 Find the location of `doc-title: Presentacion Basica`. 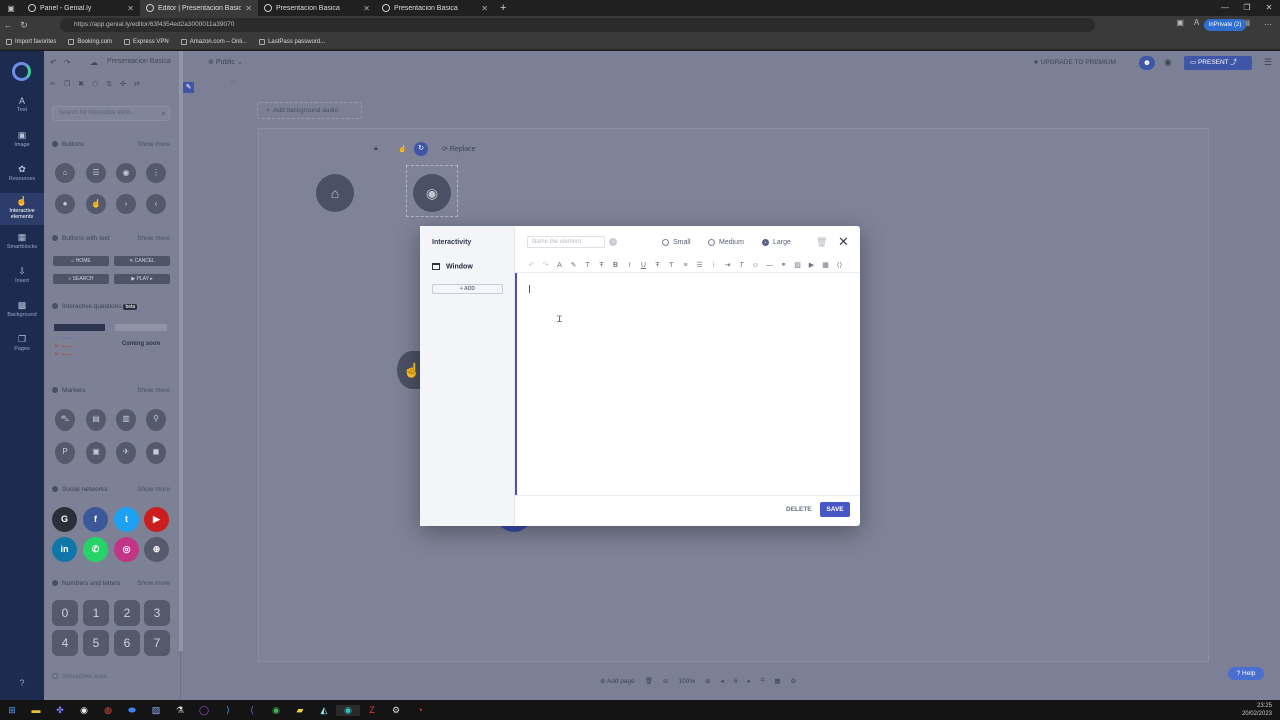

doc-title: Presentacion Basica is located at coordinates (139, 61).